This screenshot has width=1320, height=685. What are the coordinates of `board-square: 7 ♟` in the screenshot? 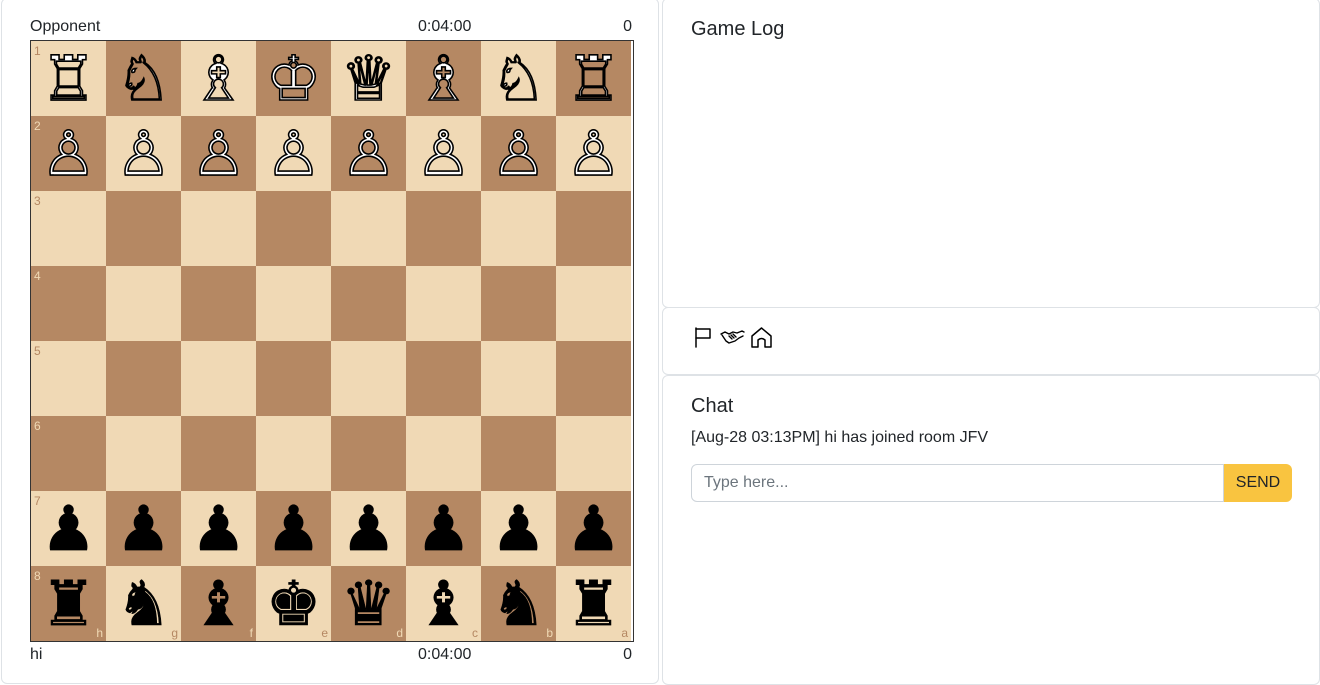 It's located at (68, 528).